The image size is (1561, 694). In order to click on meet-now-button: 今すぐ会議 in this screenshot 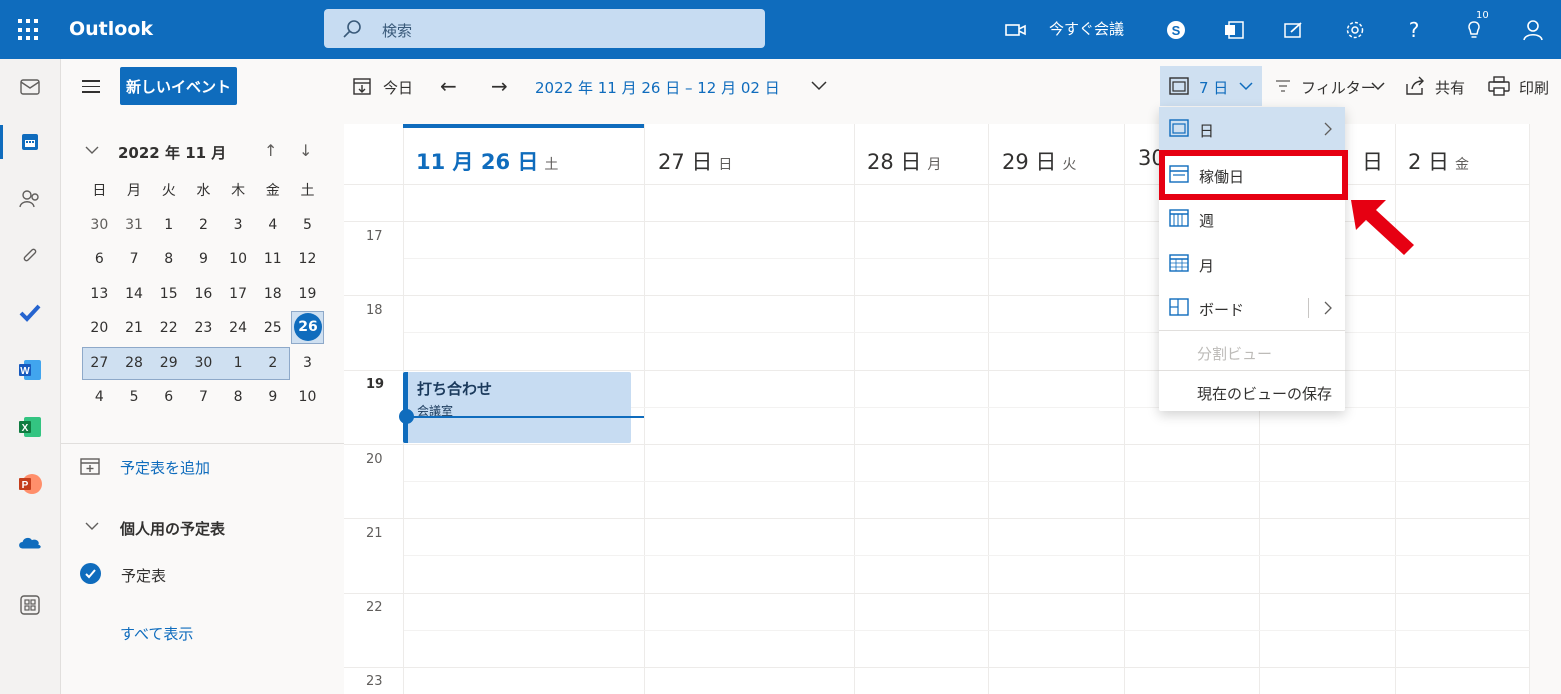, I will do `click(1086, 28)`.